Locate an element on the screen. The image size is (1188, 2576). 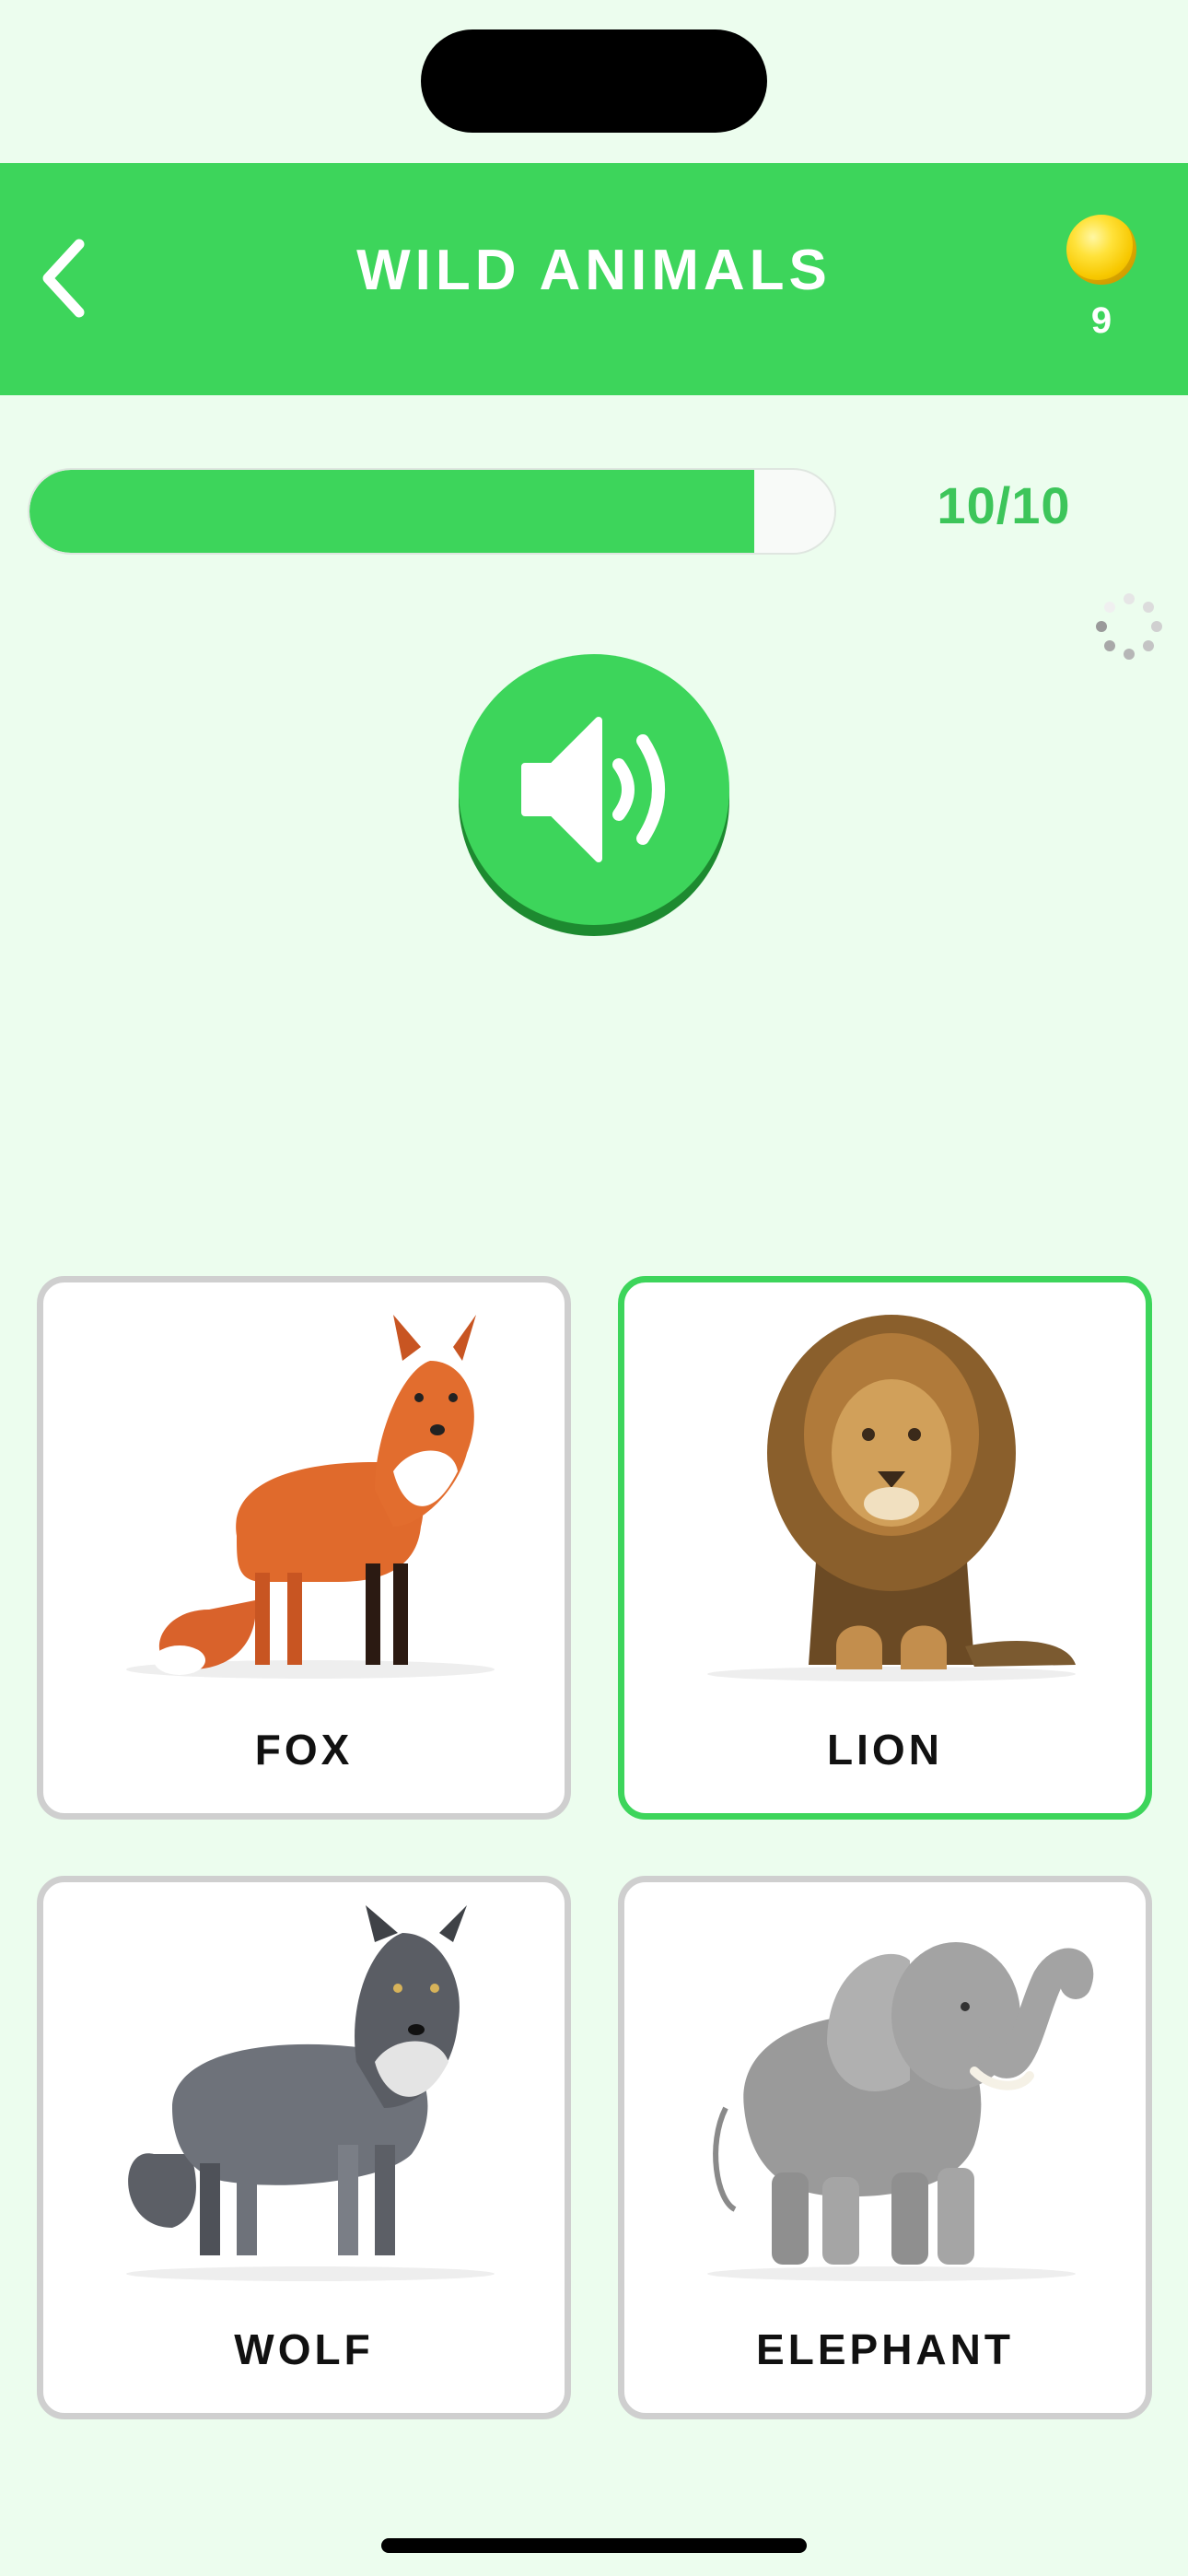
coin-count: 9 is located at coordinates (1101, 320).